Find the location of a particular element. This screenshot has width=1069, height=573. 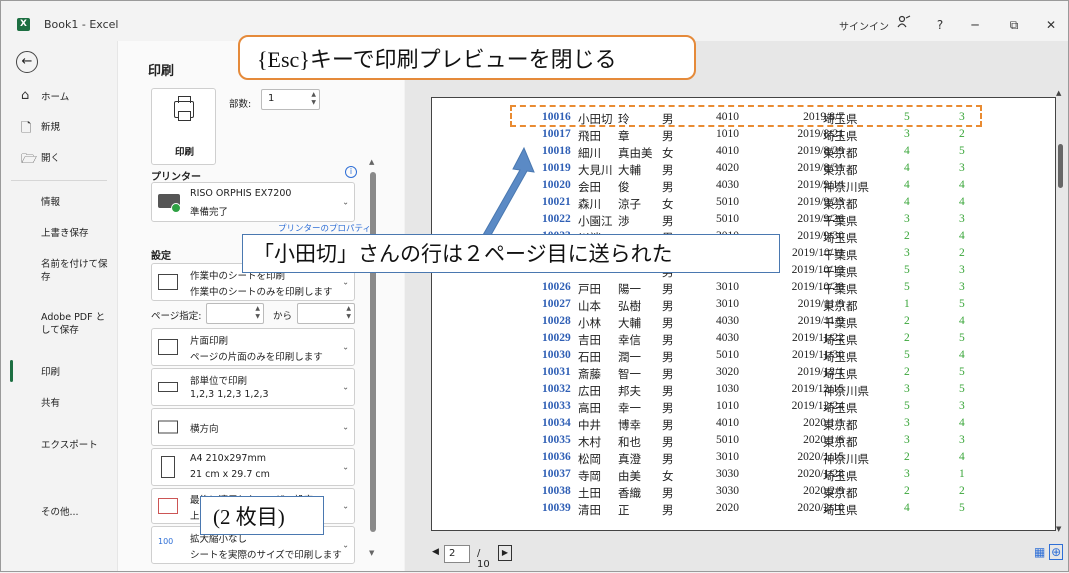

cell-dept-code: 2020 is located at coordinates (727, 508).